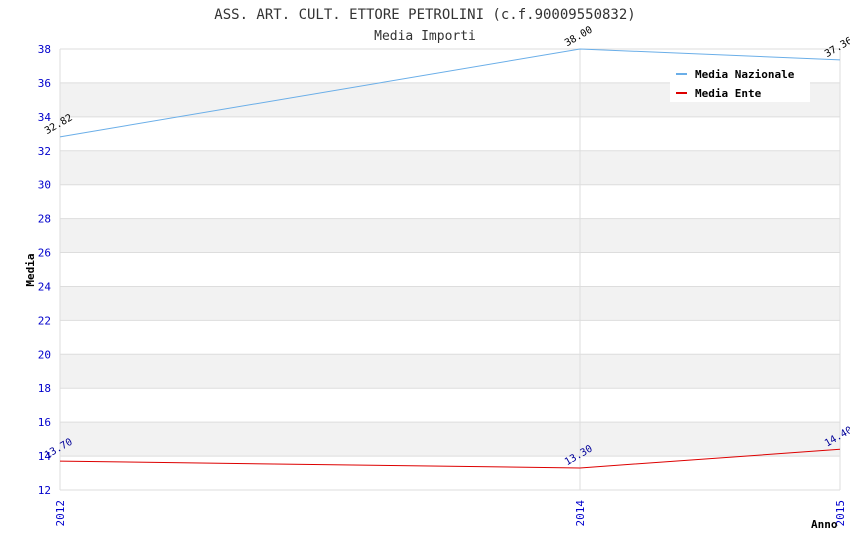 This screenshot has width=850, height=550. I want to click on legend-entry-label: Media Nazionale, so click(745, 74).